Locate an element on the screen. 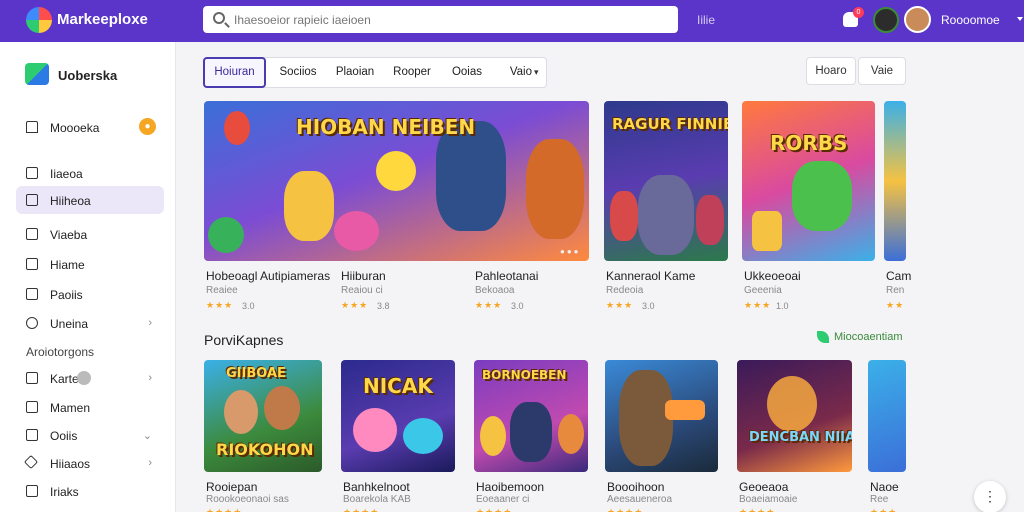 The image size is (1024, 512). user-avatar is located at coordinates (917, 19).